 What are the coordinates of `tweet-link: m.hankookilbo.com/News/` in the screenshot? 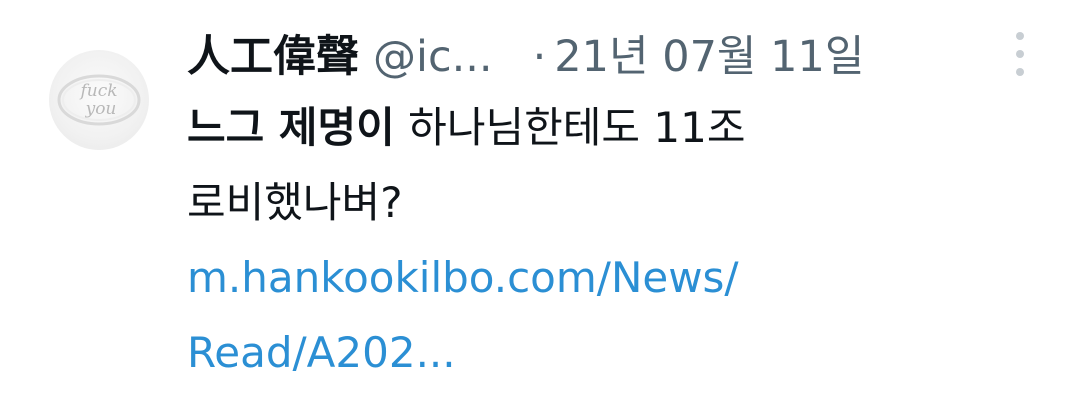 It's located at (463, 277).